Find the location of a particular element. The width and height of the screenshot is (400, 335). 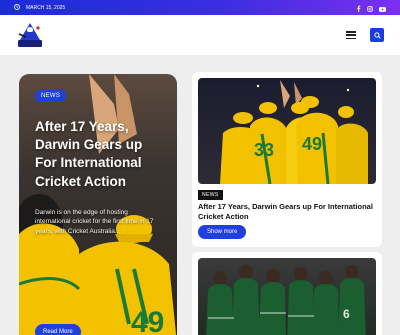

clock-icon is located at coordinates (17, 7).